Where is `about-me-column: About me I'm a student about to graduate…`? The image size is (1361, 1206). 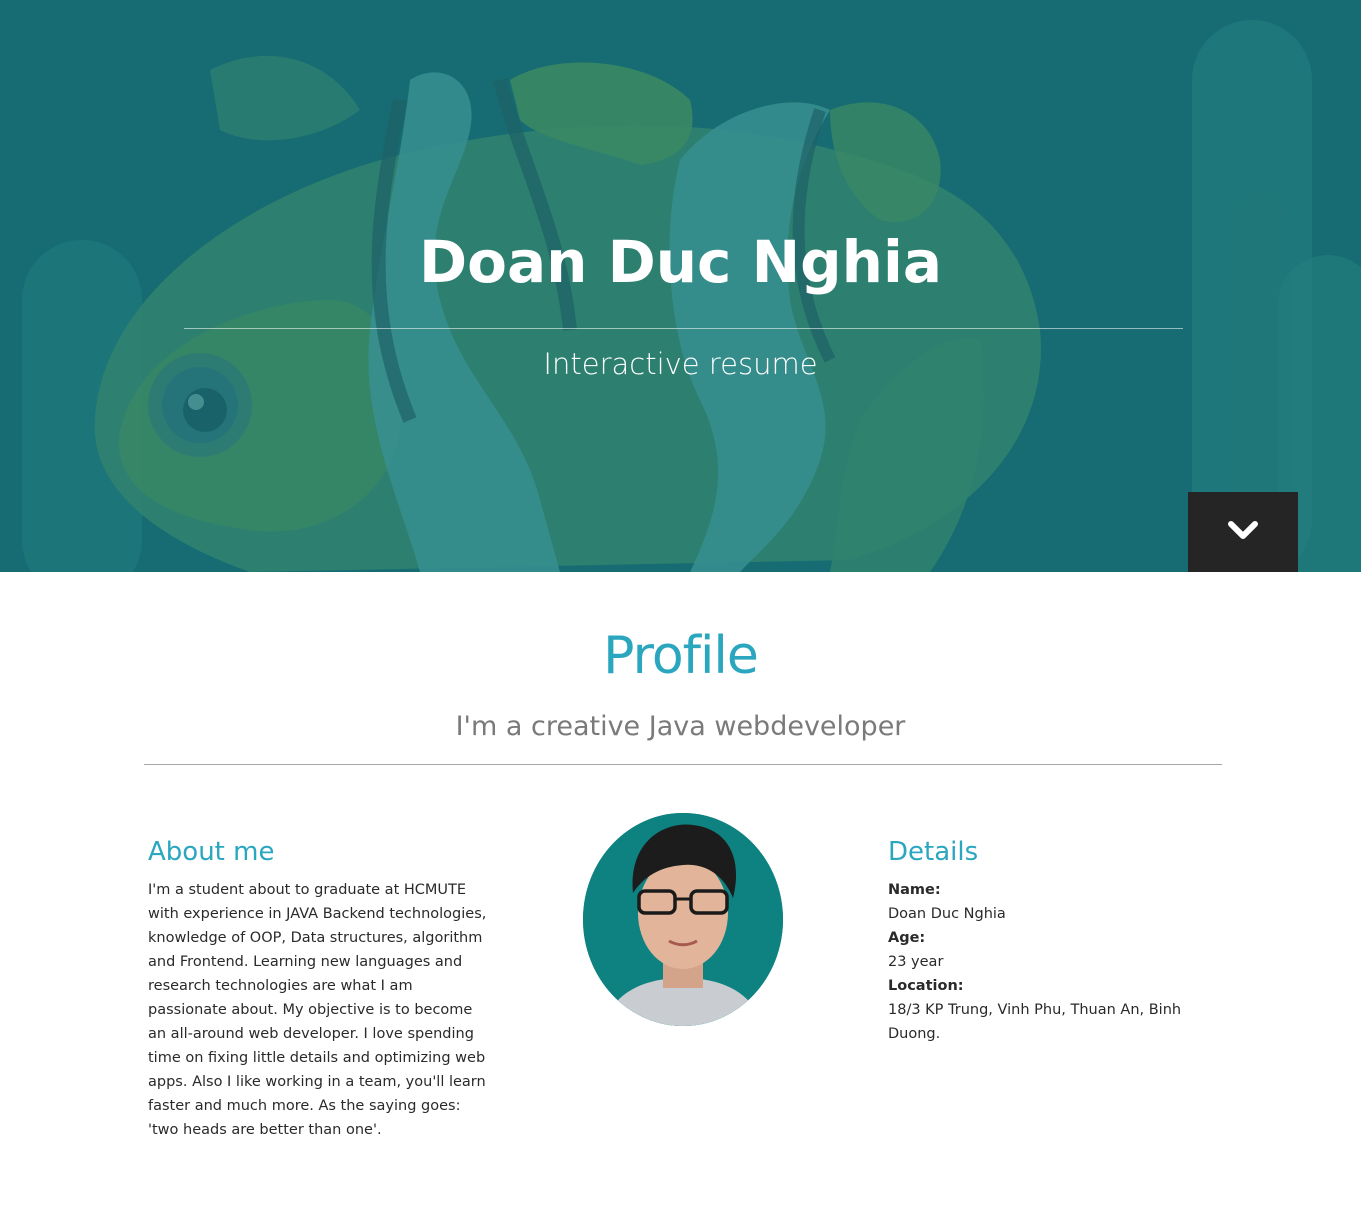
about-me-column: About me I'm a student about to graduate… is located at coordinates (318, 988).